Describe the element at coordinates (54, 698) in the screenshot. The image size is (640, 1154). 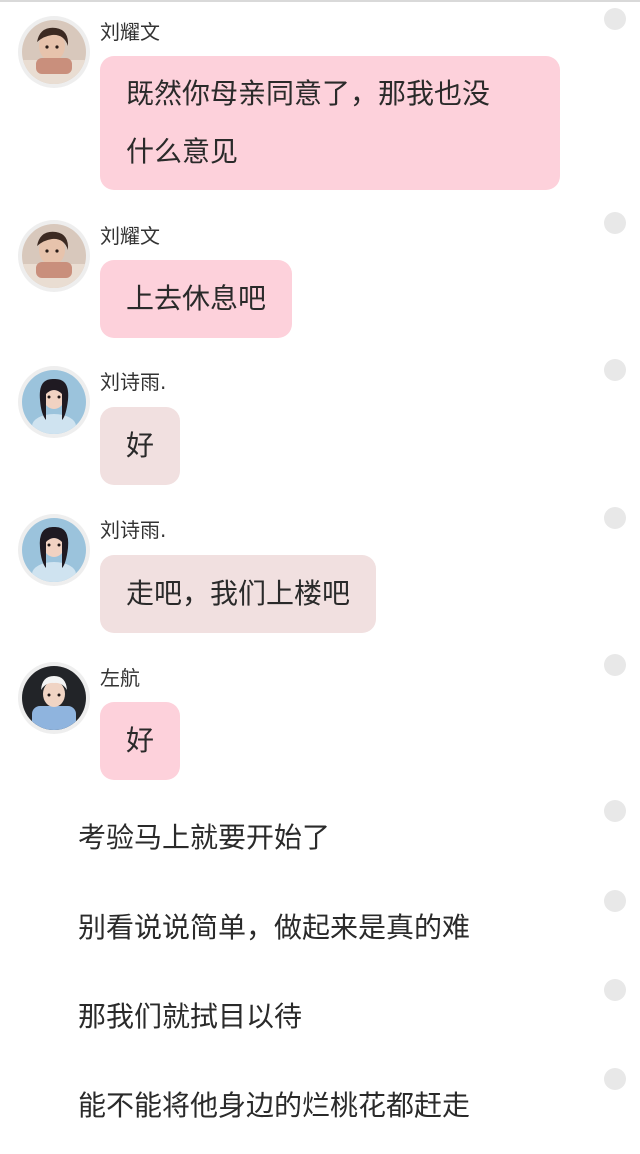
I see `avatar-zuo-hang` at that location.